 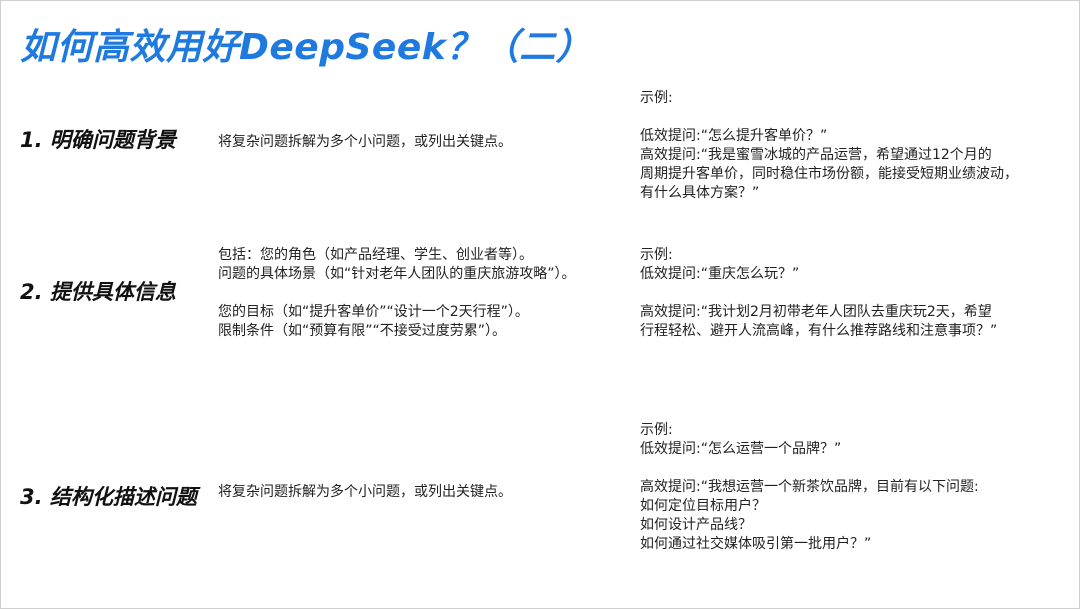 What do you see at coordinates (98, 140) in the screenshot?
I see `section-1-heading: 1. 明确问题背景` at bounding box center [98, 140].